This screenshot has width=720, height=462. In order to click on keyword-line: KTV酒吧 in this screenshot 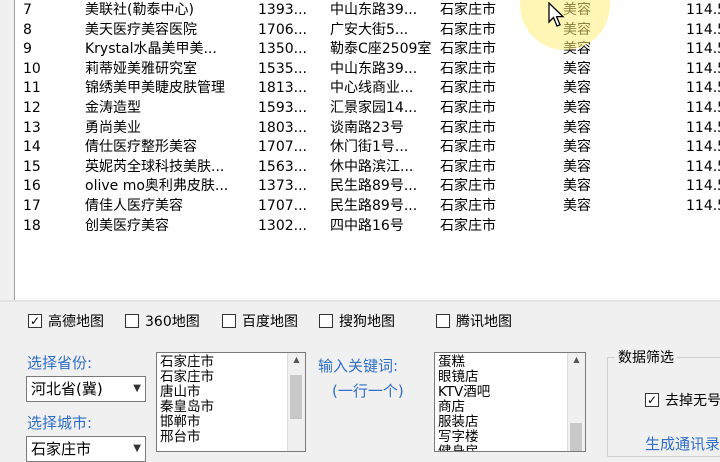, I will do `click(464, 392)`.